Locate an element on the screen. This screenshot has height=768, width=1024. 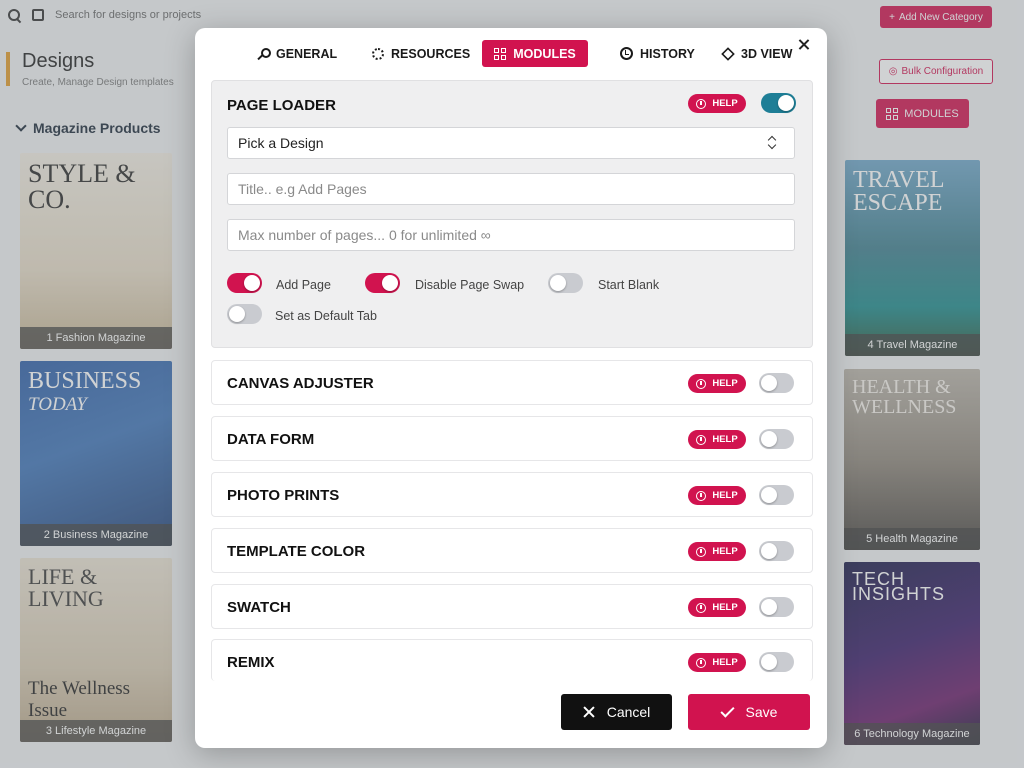
tab-general: GENERAL is located at coordinates (297, 53).